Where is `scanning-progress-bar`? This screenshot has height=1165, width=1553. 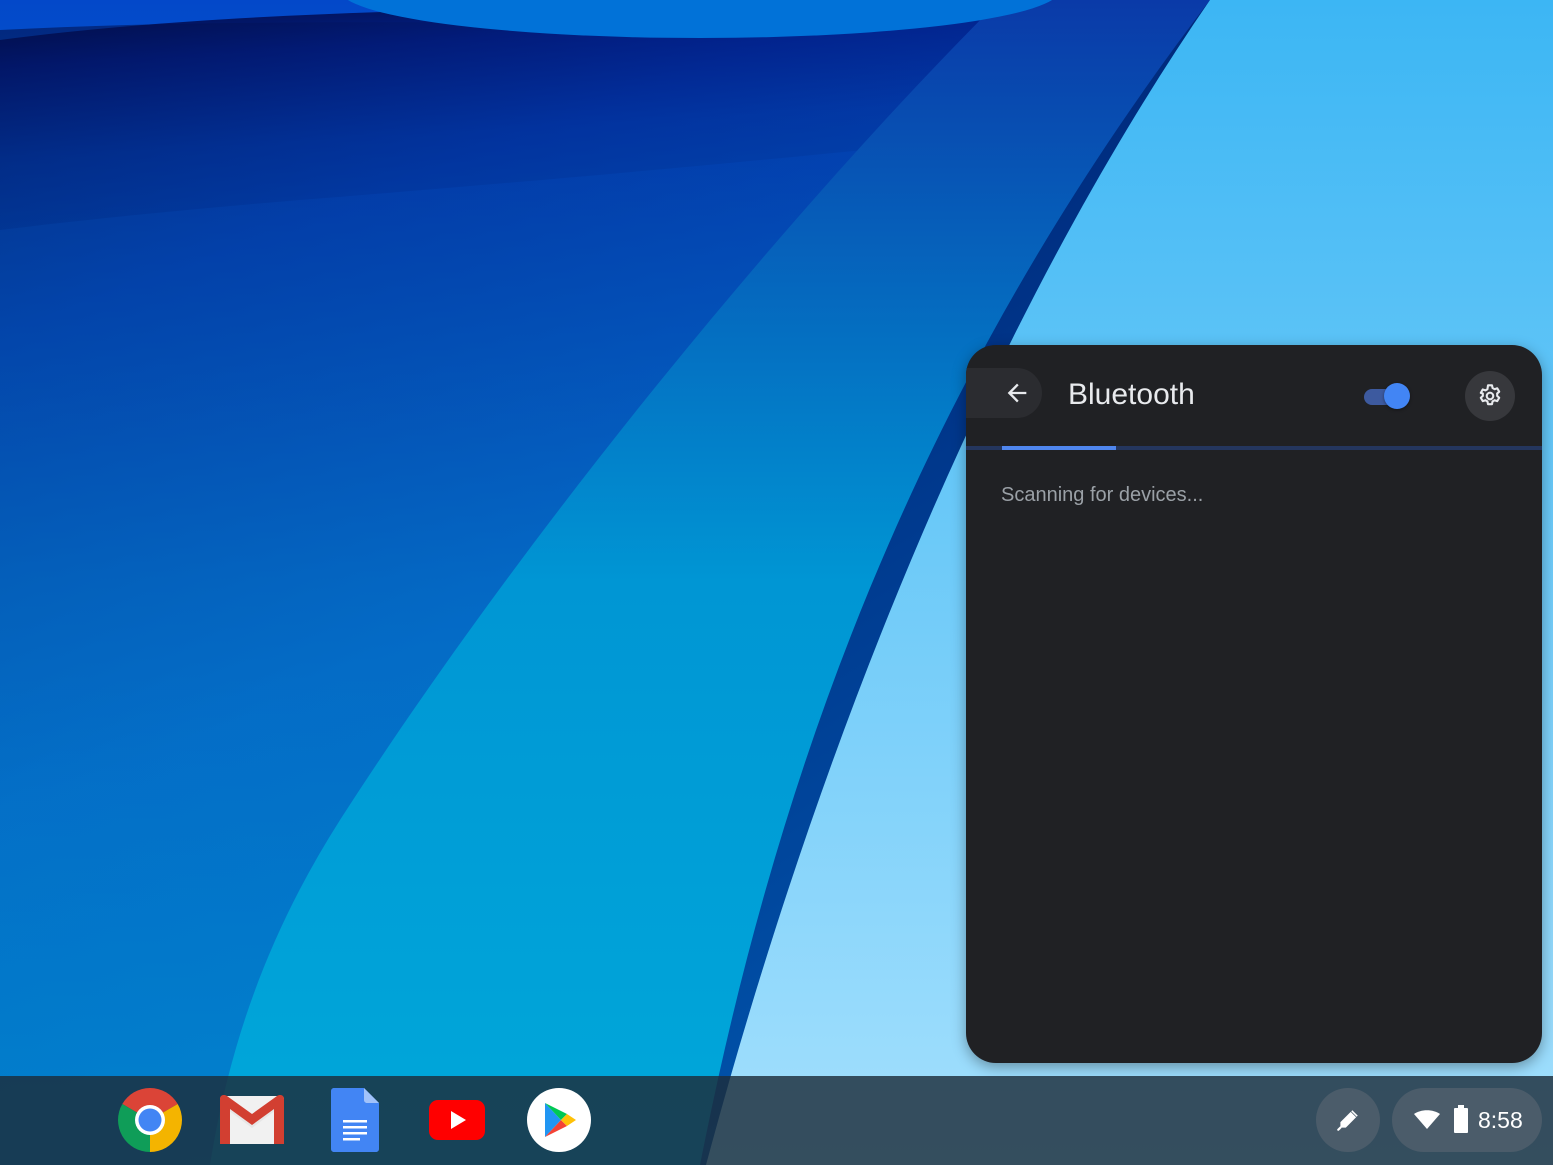
scanning-progress-bar is located at coordinates (1254, 448).